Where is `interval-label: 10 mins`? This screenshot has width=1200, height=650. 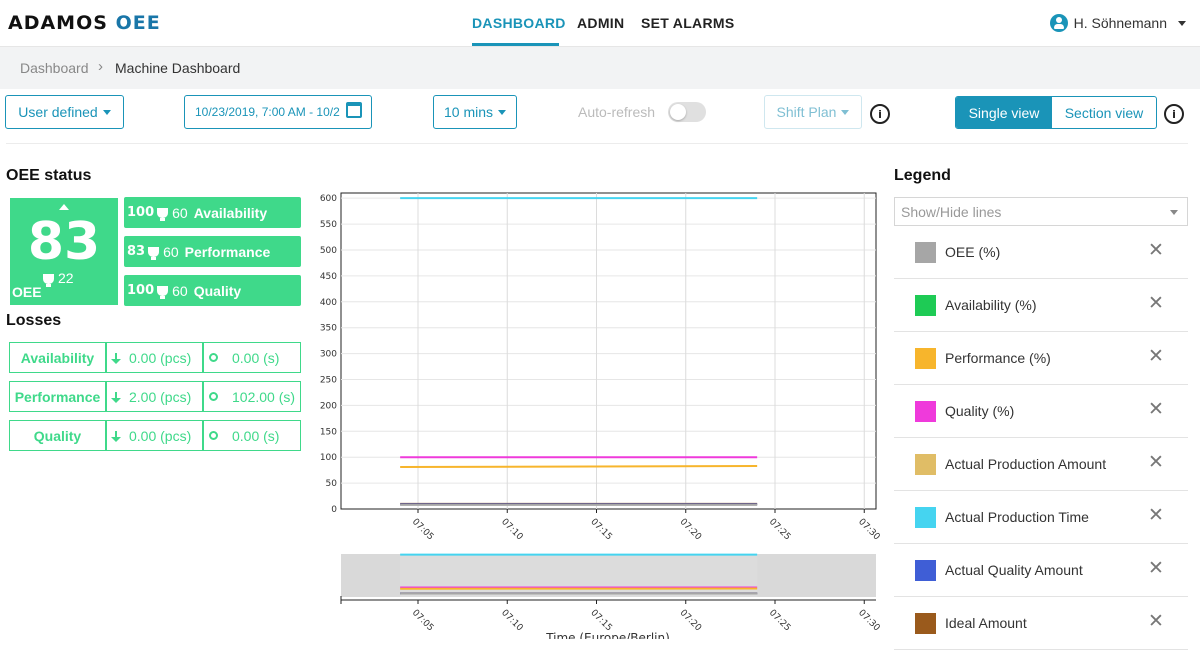 interval-label: 10 mins is located at coordinates (468, 112).